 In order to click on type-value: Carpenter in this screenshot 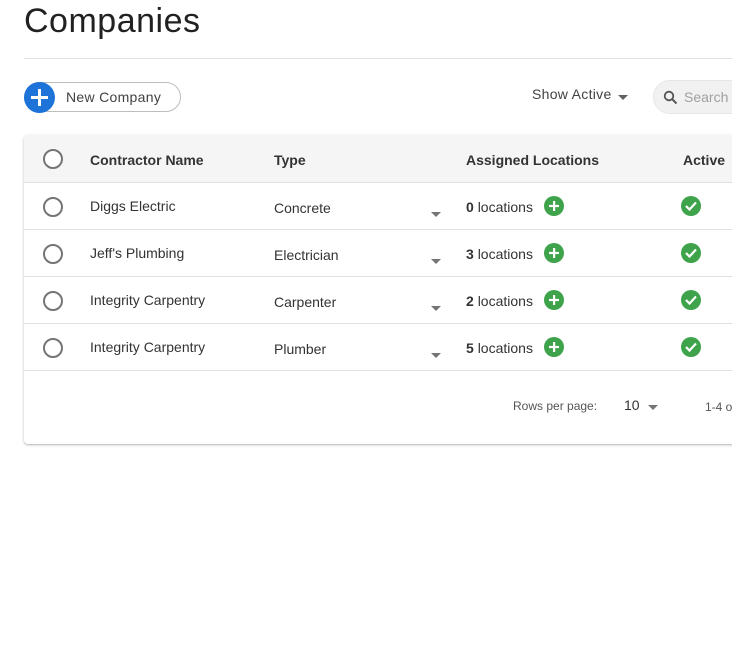, I will do `click(305, 302)`.